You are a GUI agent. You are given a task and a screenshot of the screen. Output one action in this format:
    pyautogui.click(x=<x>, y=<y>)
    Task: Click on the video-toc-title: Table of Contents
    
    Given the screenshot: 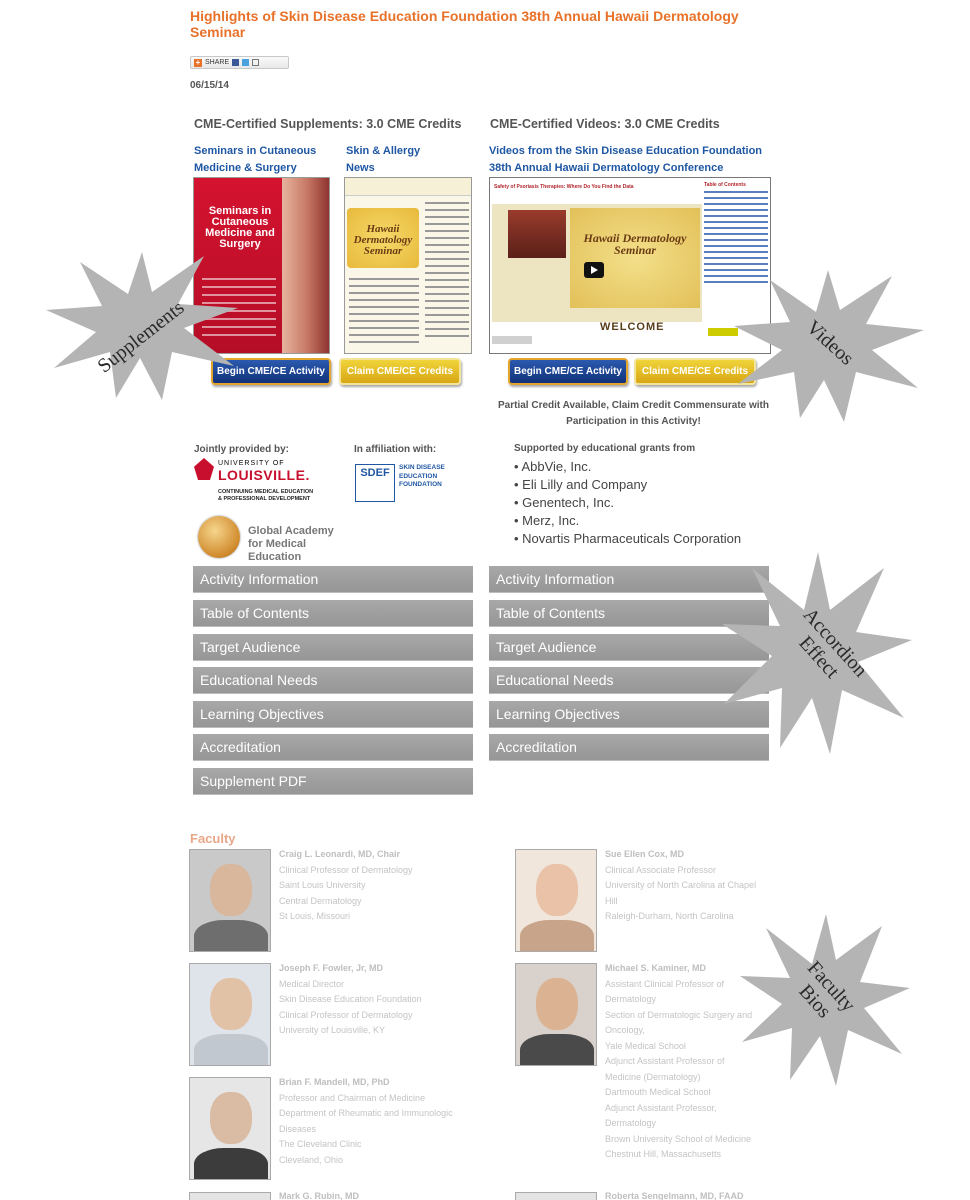 What is the action you would take?
    pyautogui.click(x=725, y=185)
    